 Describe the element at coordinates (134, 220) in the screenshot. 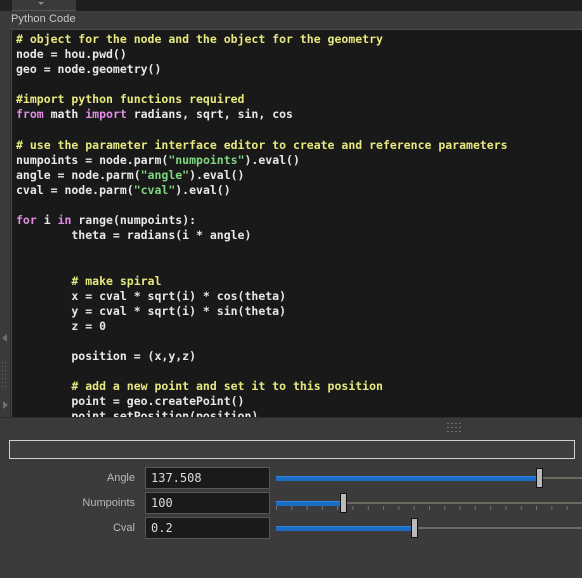

I see `code-token-pln: range(numpoints):` at that location.